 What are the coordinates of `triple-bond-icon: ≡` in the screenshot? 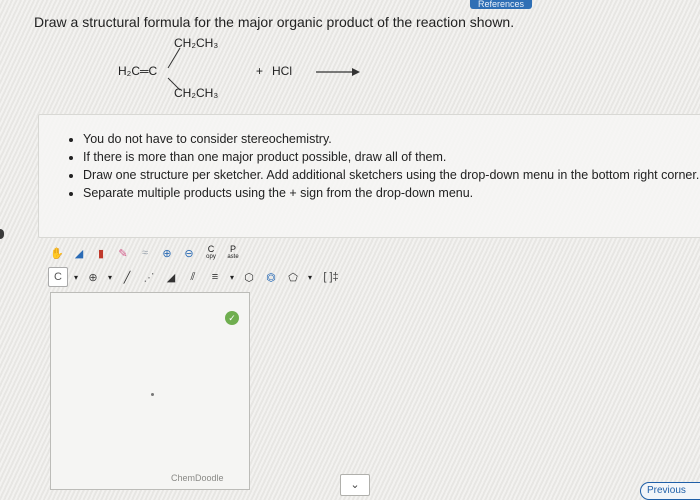 It's located at (215, 277).